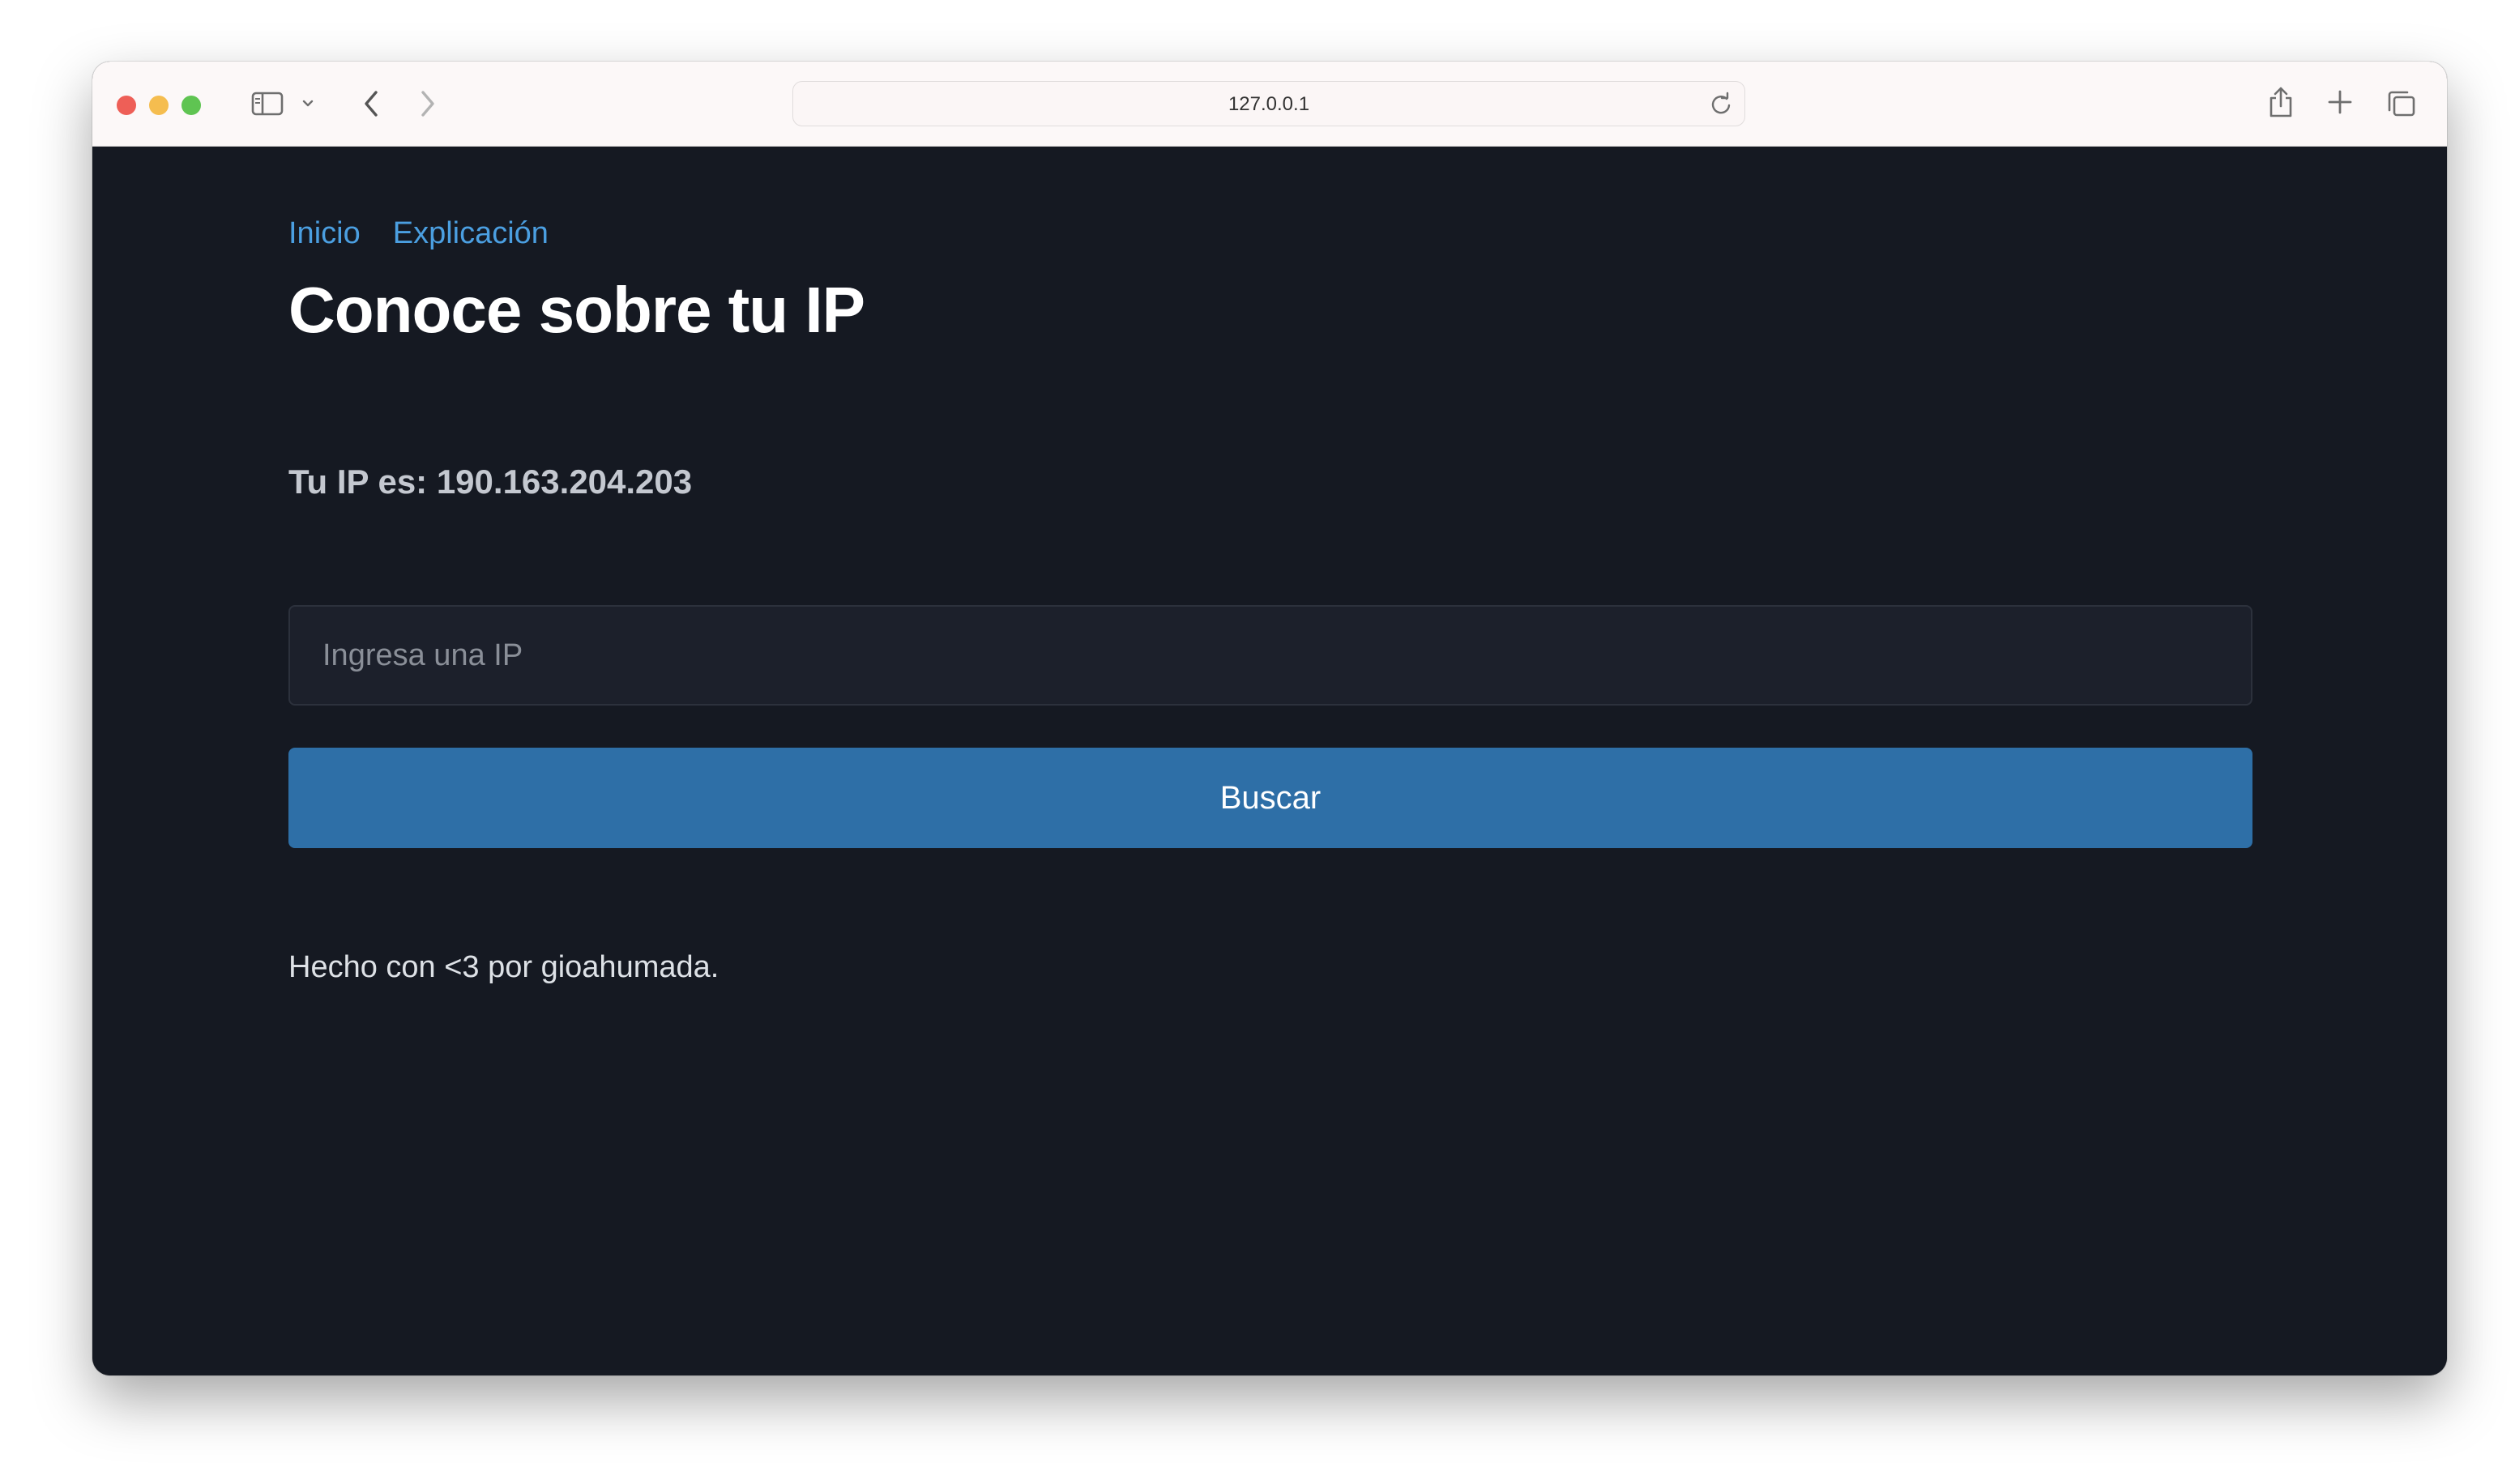  Describe the element at coordinates (267, 104) in the screenshot. I see `sidebar-icon` at that location.